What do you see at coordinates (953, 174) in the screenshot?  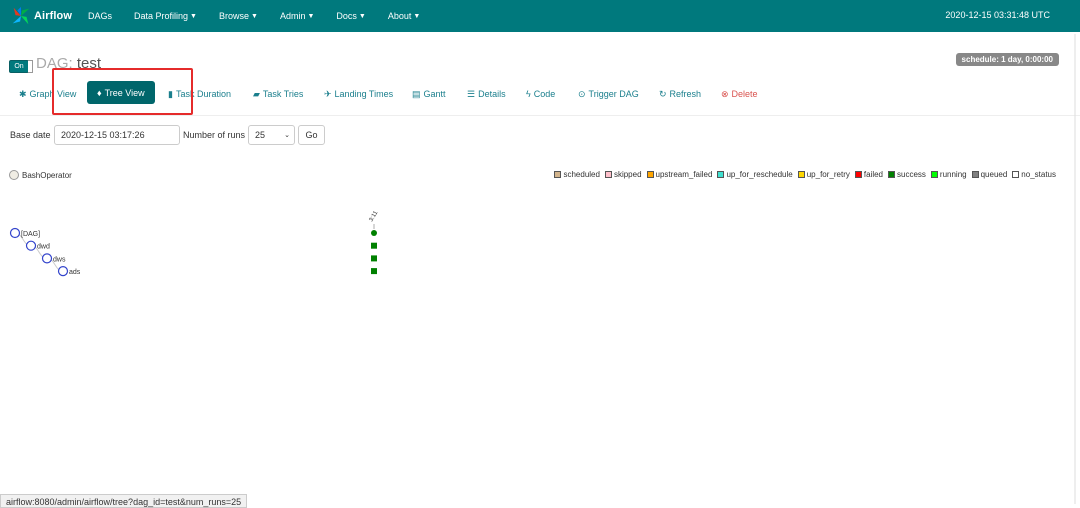 I see `legend-label: running` at bounding box center [953, 174].